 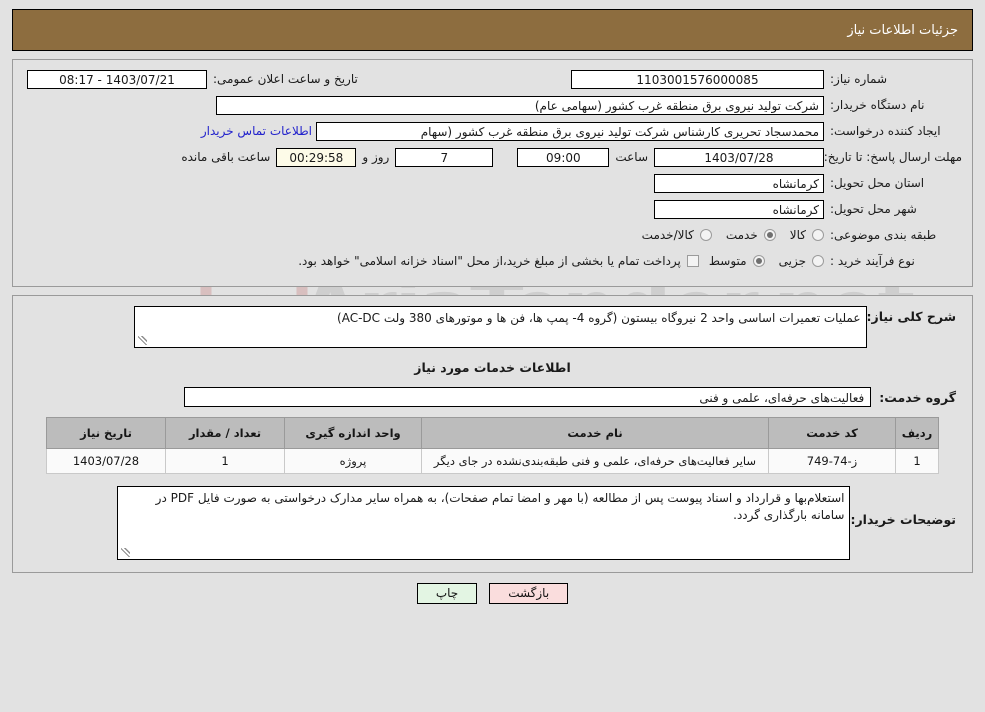 What do you see at coordinates (705, 235) in the screenshot?
I see `radio-category-kala-khedmat` at bounding box center [705, 235].